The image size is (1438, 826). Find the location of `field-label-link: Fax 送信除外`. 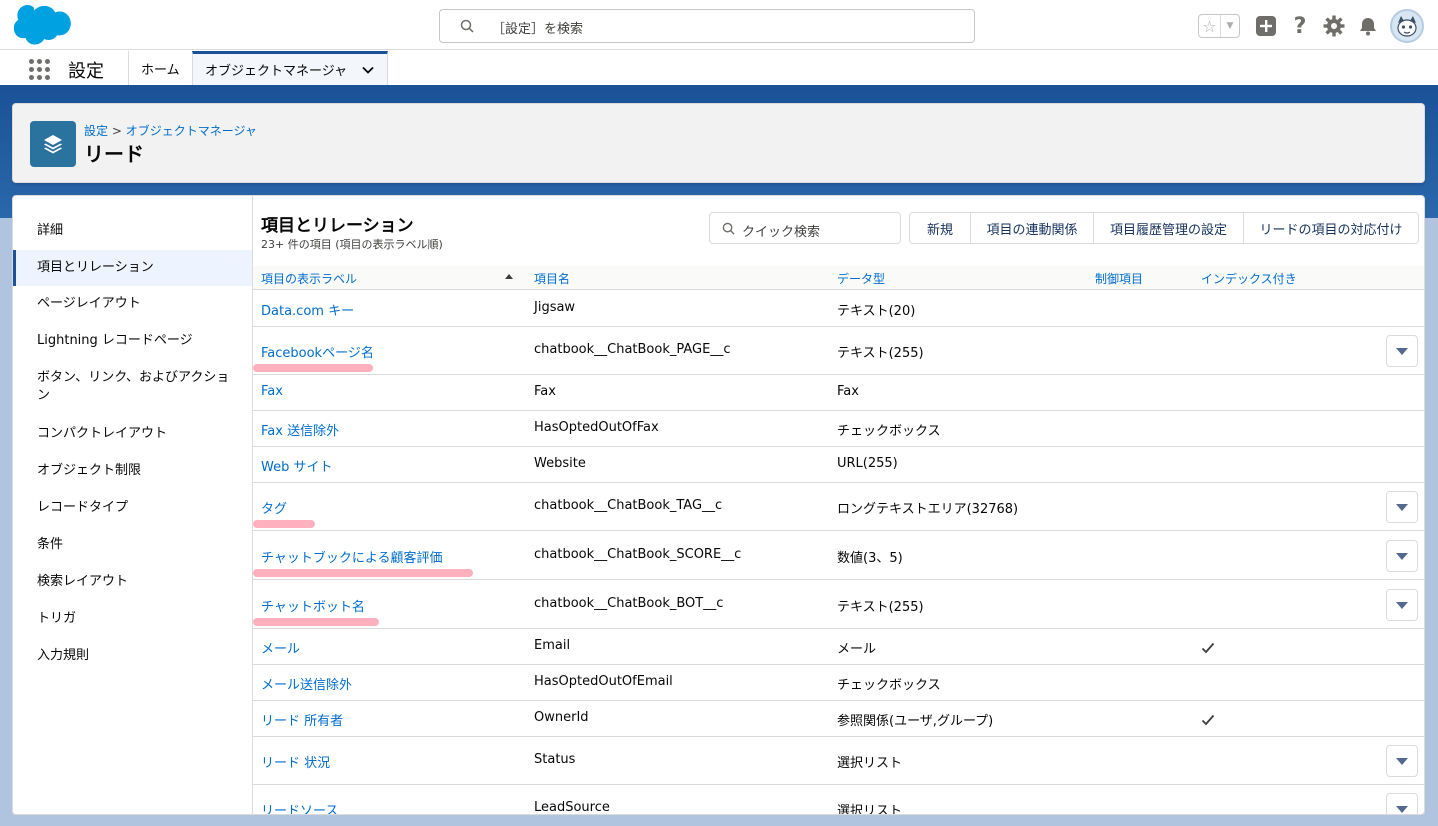

field-label-link: Fax 送信除外 is located at coordinates (300, 429).